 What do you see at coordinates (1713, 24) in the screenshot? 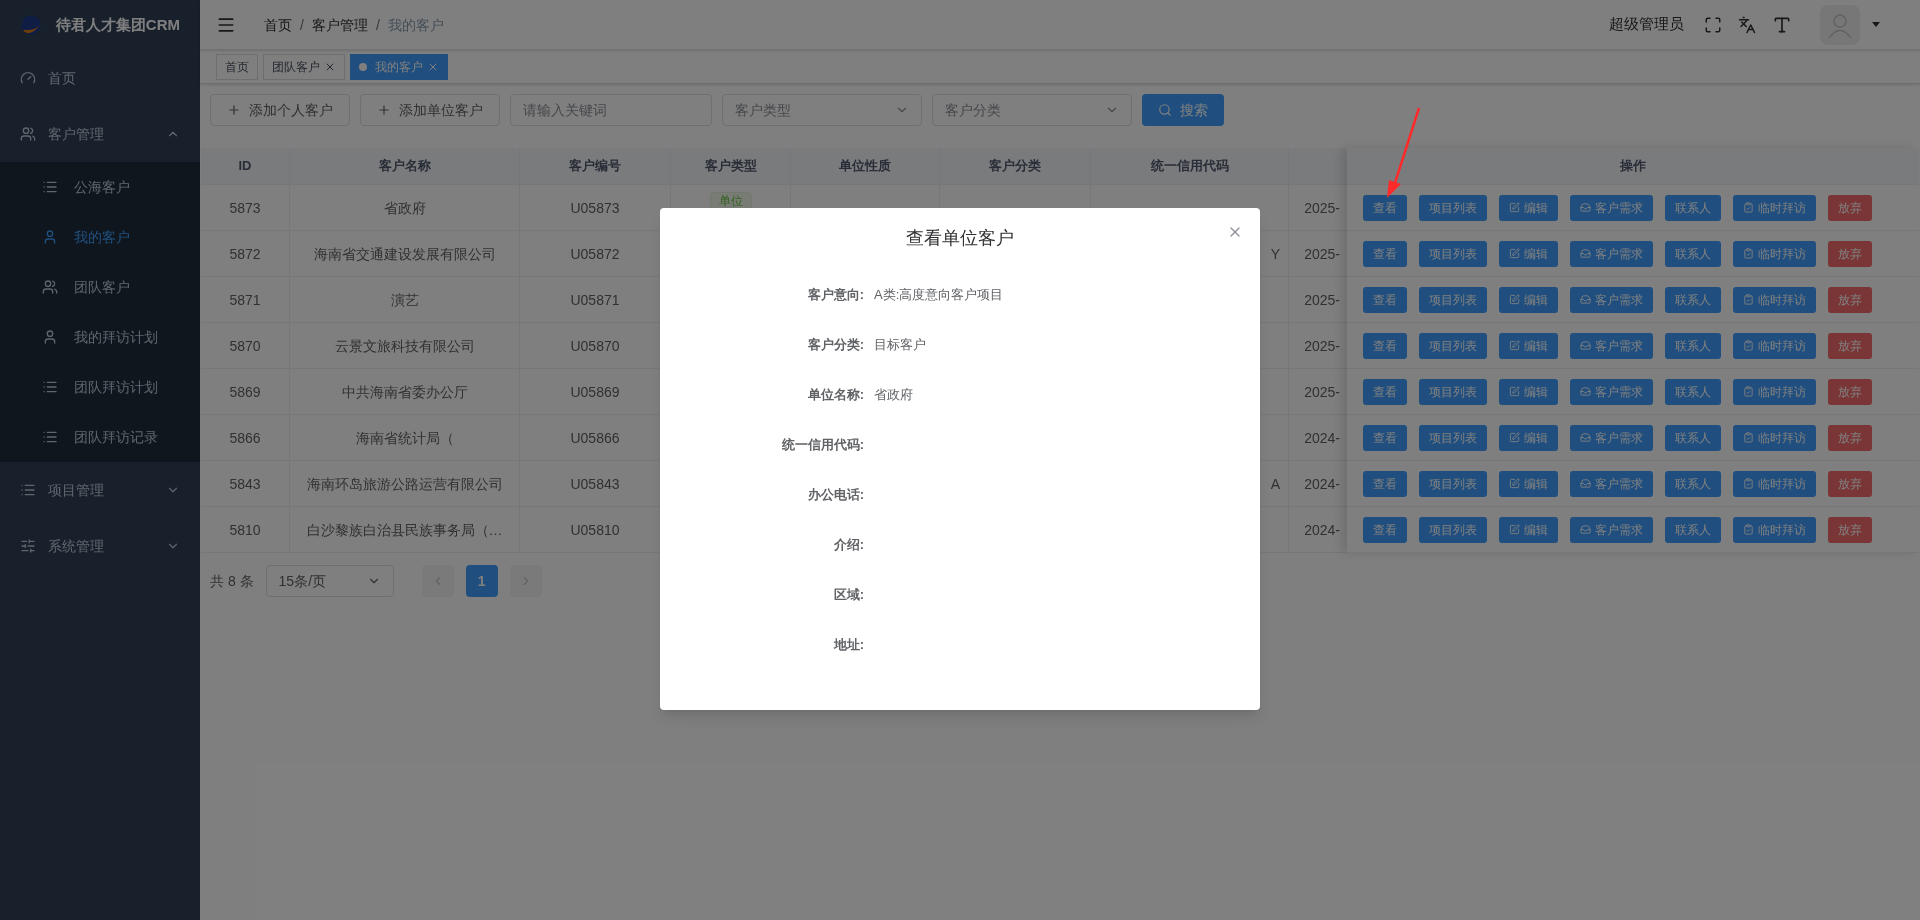
I see `fullscreen-icon` at bounding box center [1713, 24].